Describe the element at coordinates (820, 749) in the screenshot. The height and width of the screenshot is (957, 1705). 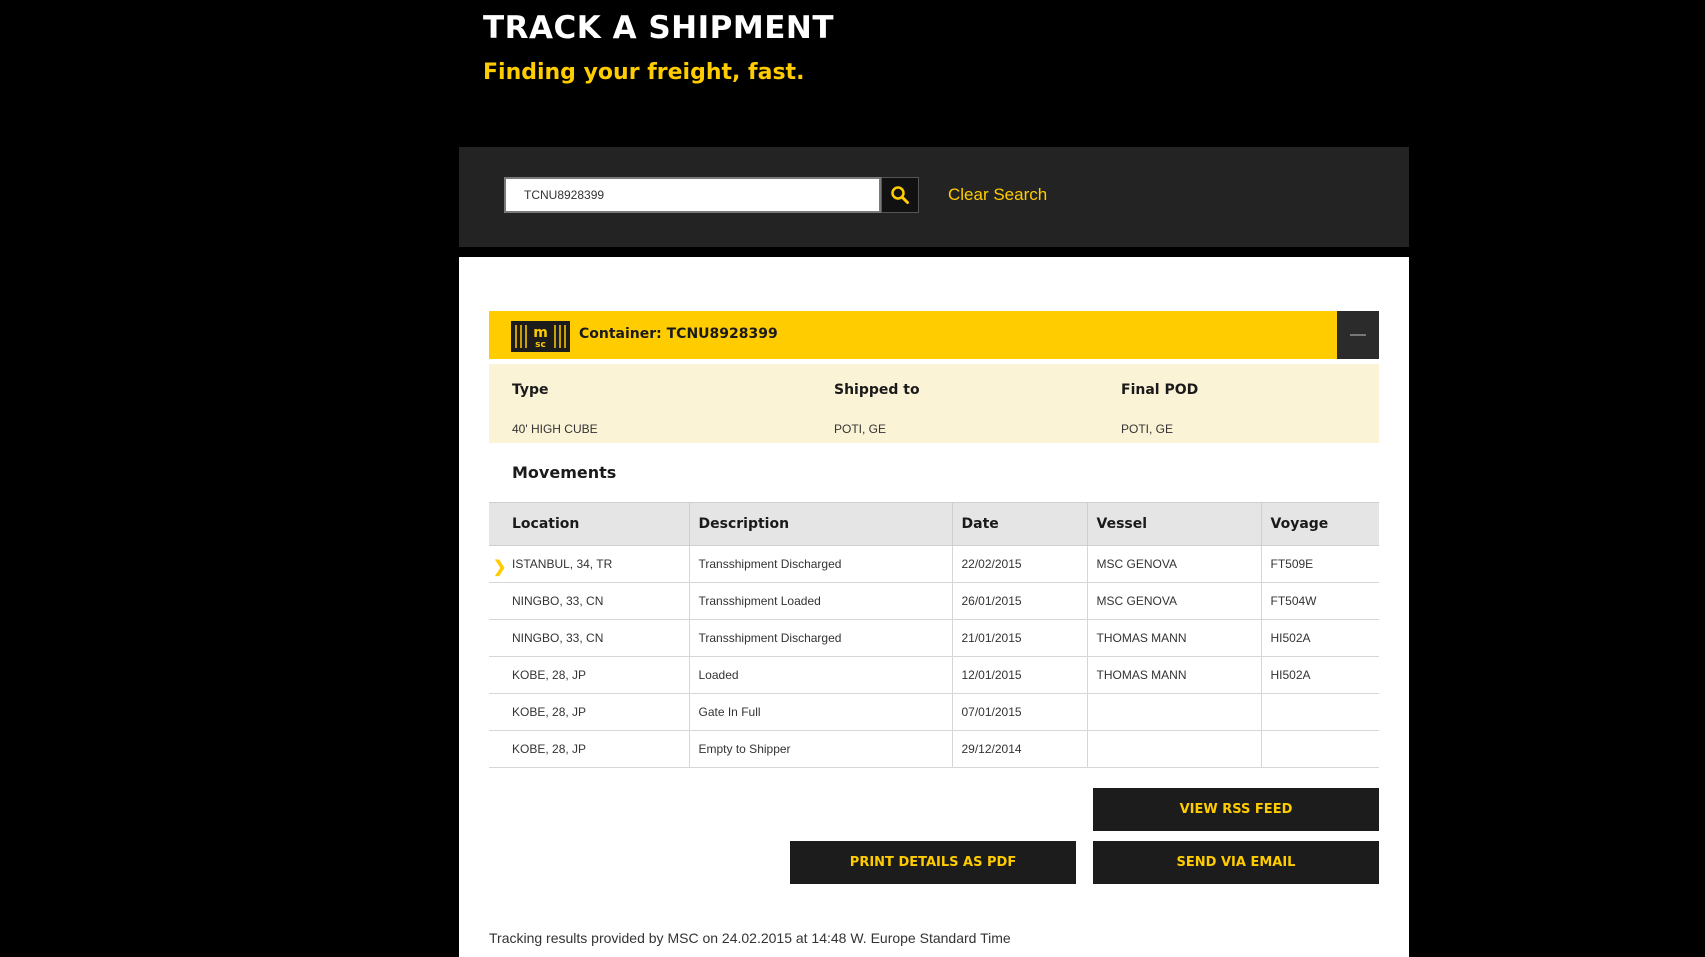
I see `description-cell: Empty to Shipper` at that location.